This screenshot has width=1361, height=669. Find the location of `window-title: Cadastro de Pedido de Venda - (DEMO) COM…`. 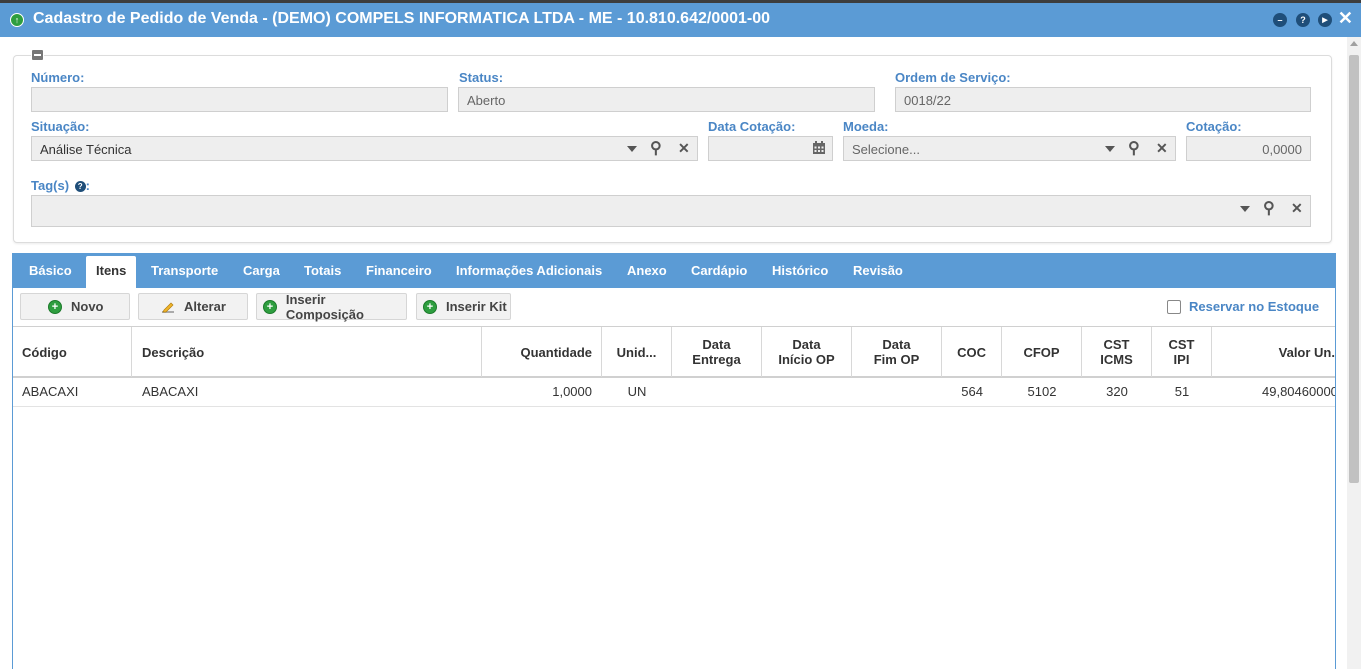

window-title: Cadastro de Pedido de Venda - (DEMO) COM… is located at coordinates (402, 18).